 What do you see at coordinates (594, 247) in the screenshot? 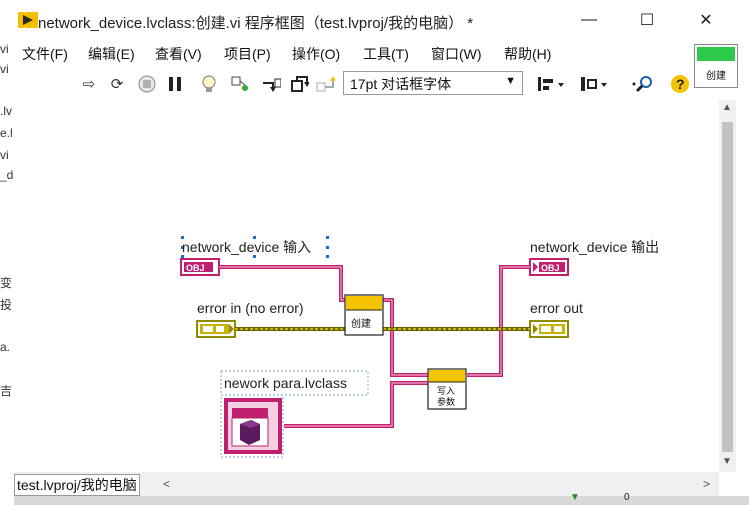
I see `network-device-output-label: network_device 输出` at bounding box center [594, 247].